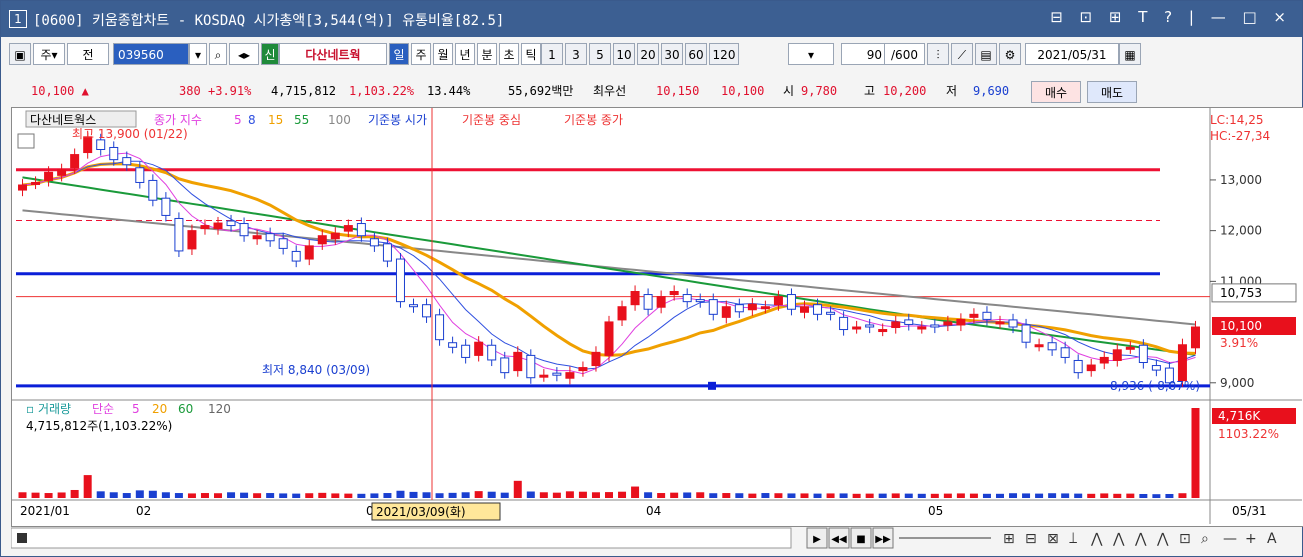  I want to click on gear-icon: ⚙, so click(1010, 54).